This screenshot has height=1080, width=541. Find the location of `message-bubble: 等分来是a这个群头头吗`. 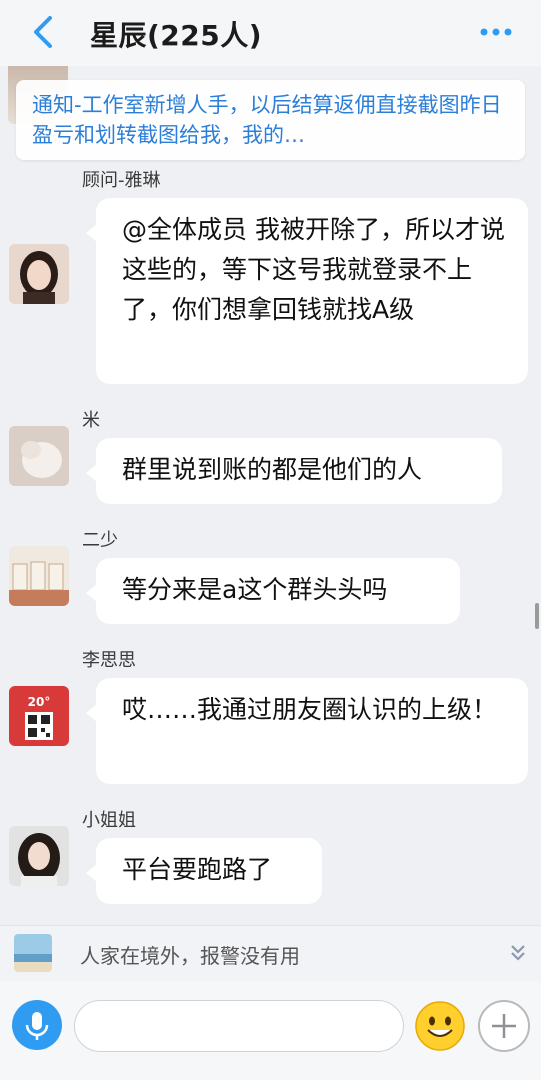

message-bubble: 等分来是a这个群头头吗 is located at coordinates (273, 591).